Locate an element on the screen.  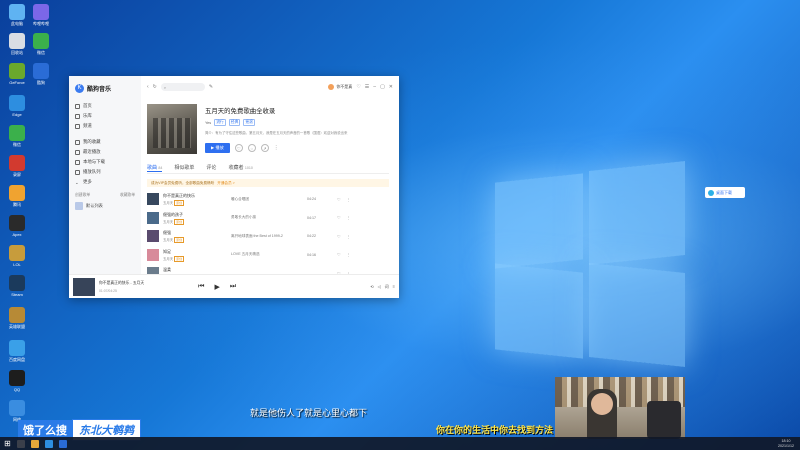
creator-name: Yes is located at coordinates (208, 123).